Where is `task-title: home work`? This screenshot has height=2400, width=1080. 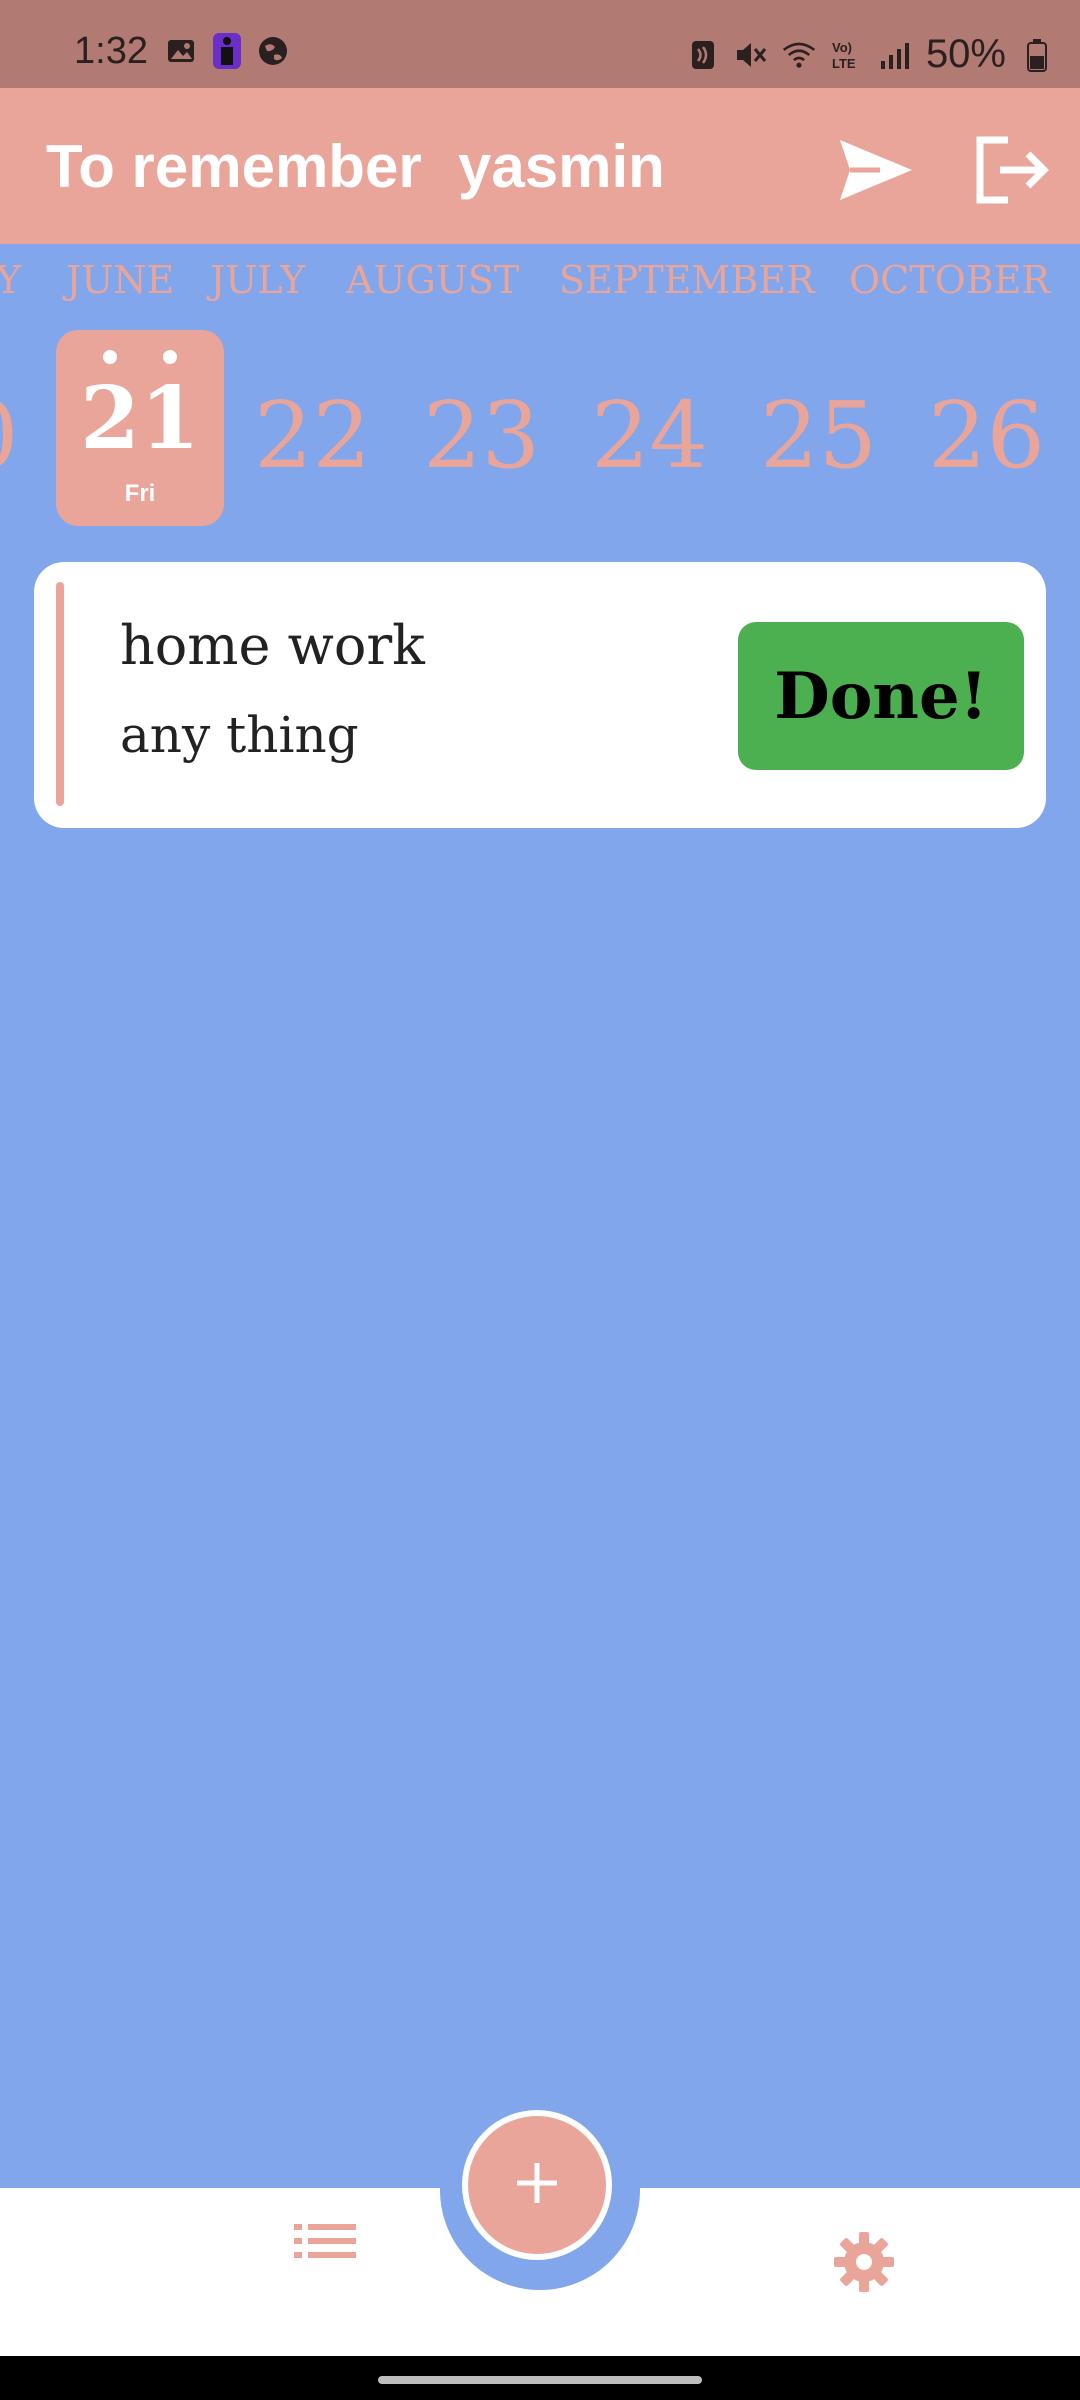
task-title: home work is located at coordinates (272, 645).